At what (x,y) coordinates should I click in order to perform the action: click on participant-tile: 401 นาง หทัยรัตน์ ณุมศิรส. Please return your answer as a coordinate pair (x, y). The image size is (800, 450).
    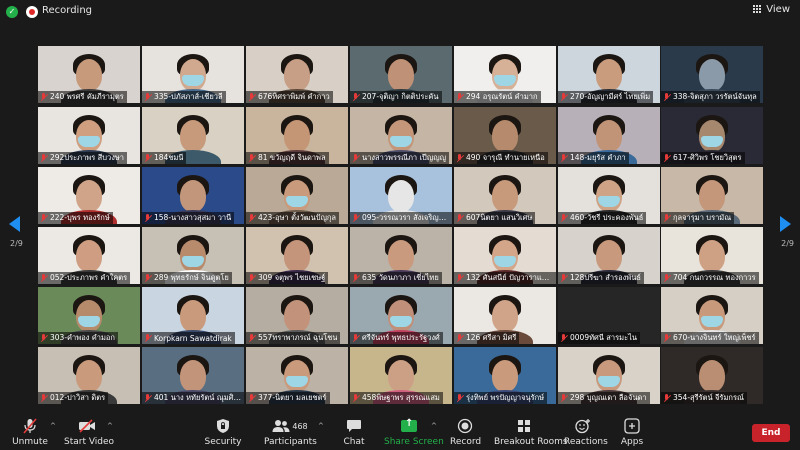
    Looking at the image, I should click on (193, 375).